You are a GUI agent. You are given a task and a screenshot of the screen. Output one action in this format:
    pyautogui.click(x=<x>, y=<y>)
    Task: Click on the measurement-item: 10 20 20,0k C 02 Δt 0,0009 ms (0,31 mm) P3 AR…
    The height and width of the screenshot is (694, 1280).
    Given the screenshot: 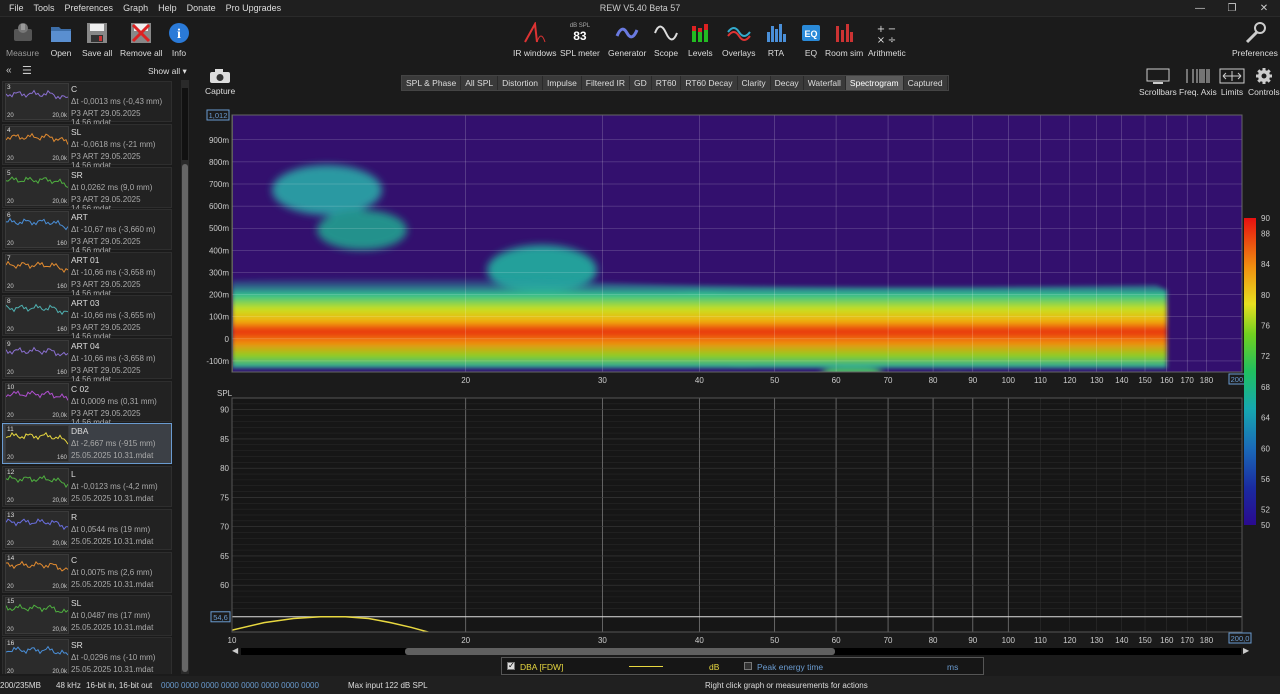 What is the action you would take?
    pyautogui.click(x=87, y=403)
    